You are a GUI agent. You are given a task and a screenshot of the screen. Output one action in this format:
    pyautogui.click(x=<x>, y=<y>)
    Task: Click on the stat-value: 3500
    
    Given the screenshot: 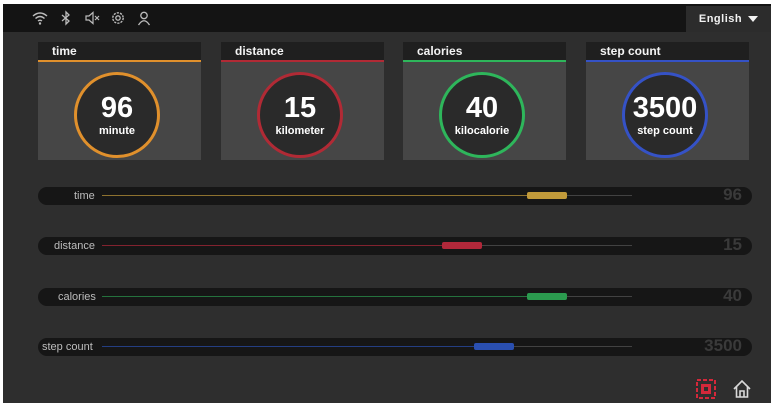 What is the action you would take?
    pyautogui.click(x=665, y=108)
    